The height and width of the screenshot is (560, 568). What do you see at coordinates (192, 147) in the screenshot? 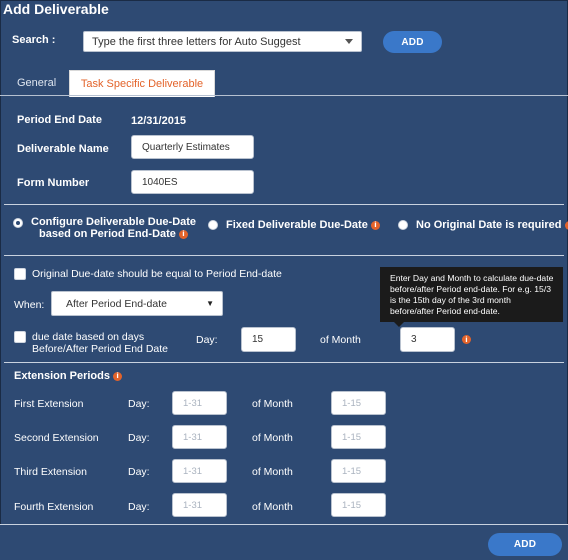
I see `deliverable-name-input: Quarterly Estimates` at bounding box center [192, 147].